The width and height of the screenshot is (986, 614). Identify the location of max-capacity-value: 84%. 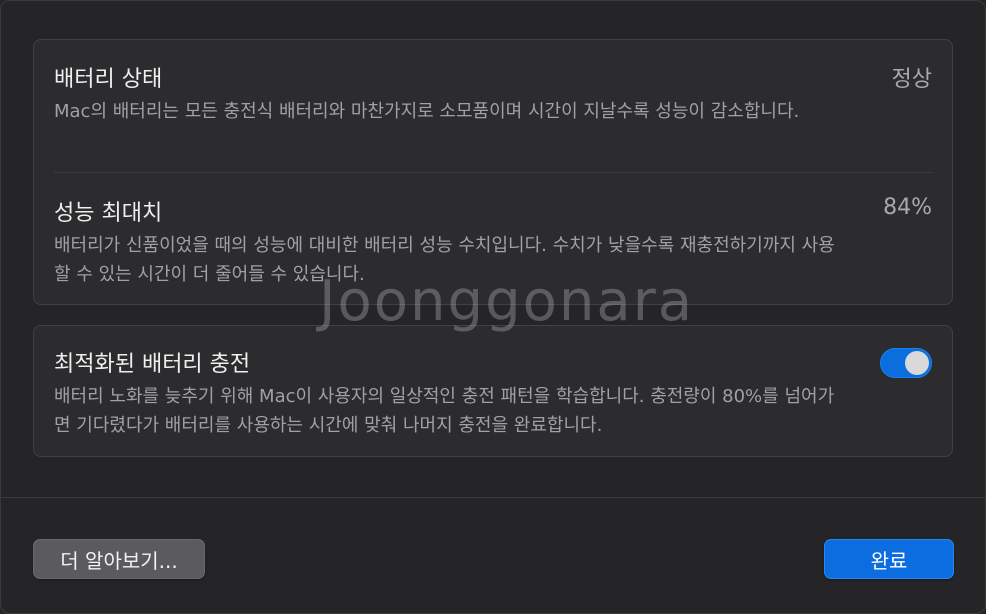
(907, 207).